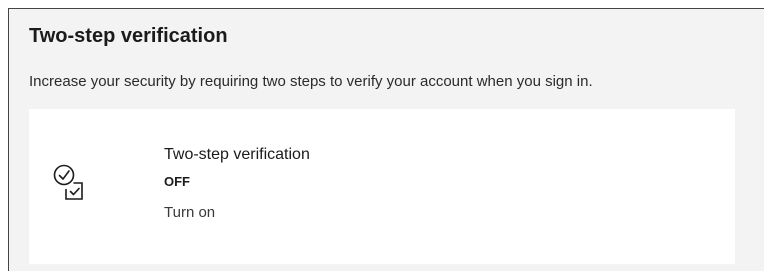 This screenshot has height=271, width=764. Describe the element at coordinates (68, 182) in the screenshot. I see `two-step-verification-icon` at that location.